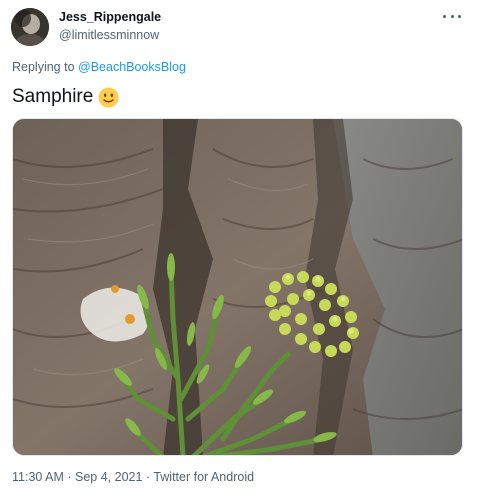 The image size is (477, 498). I want to click on replying-to-line: Replying to @BeachBooksBlog, so click(99, 67).